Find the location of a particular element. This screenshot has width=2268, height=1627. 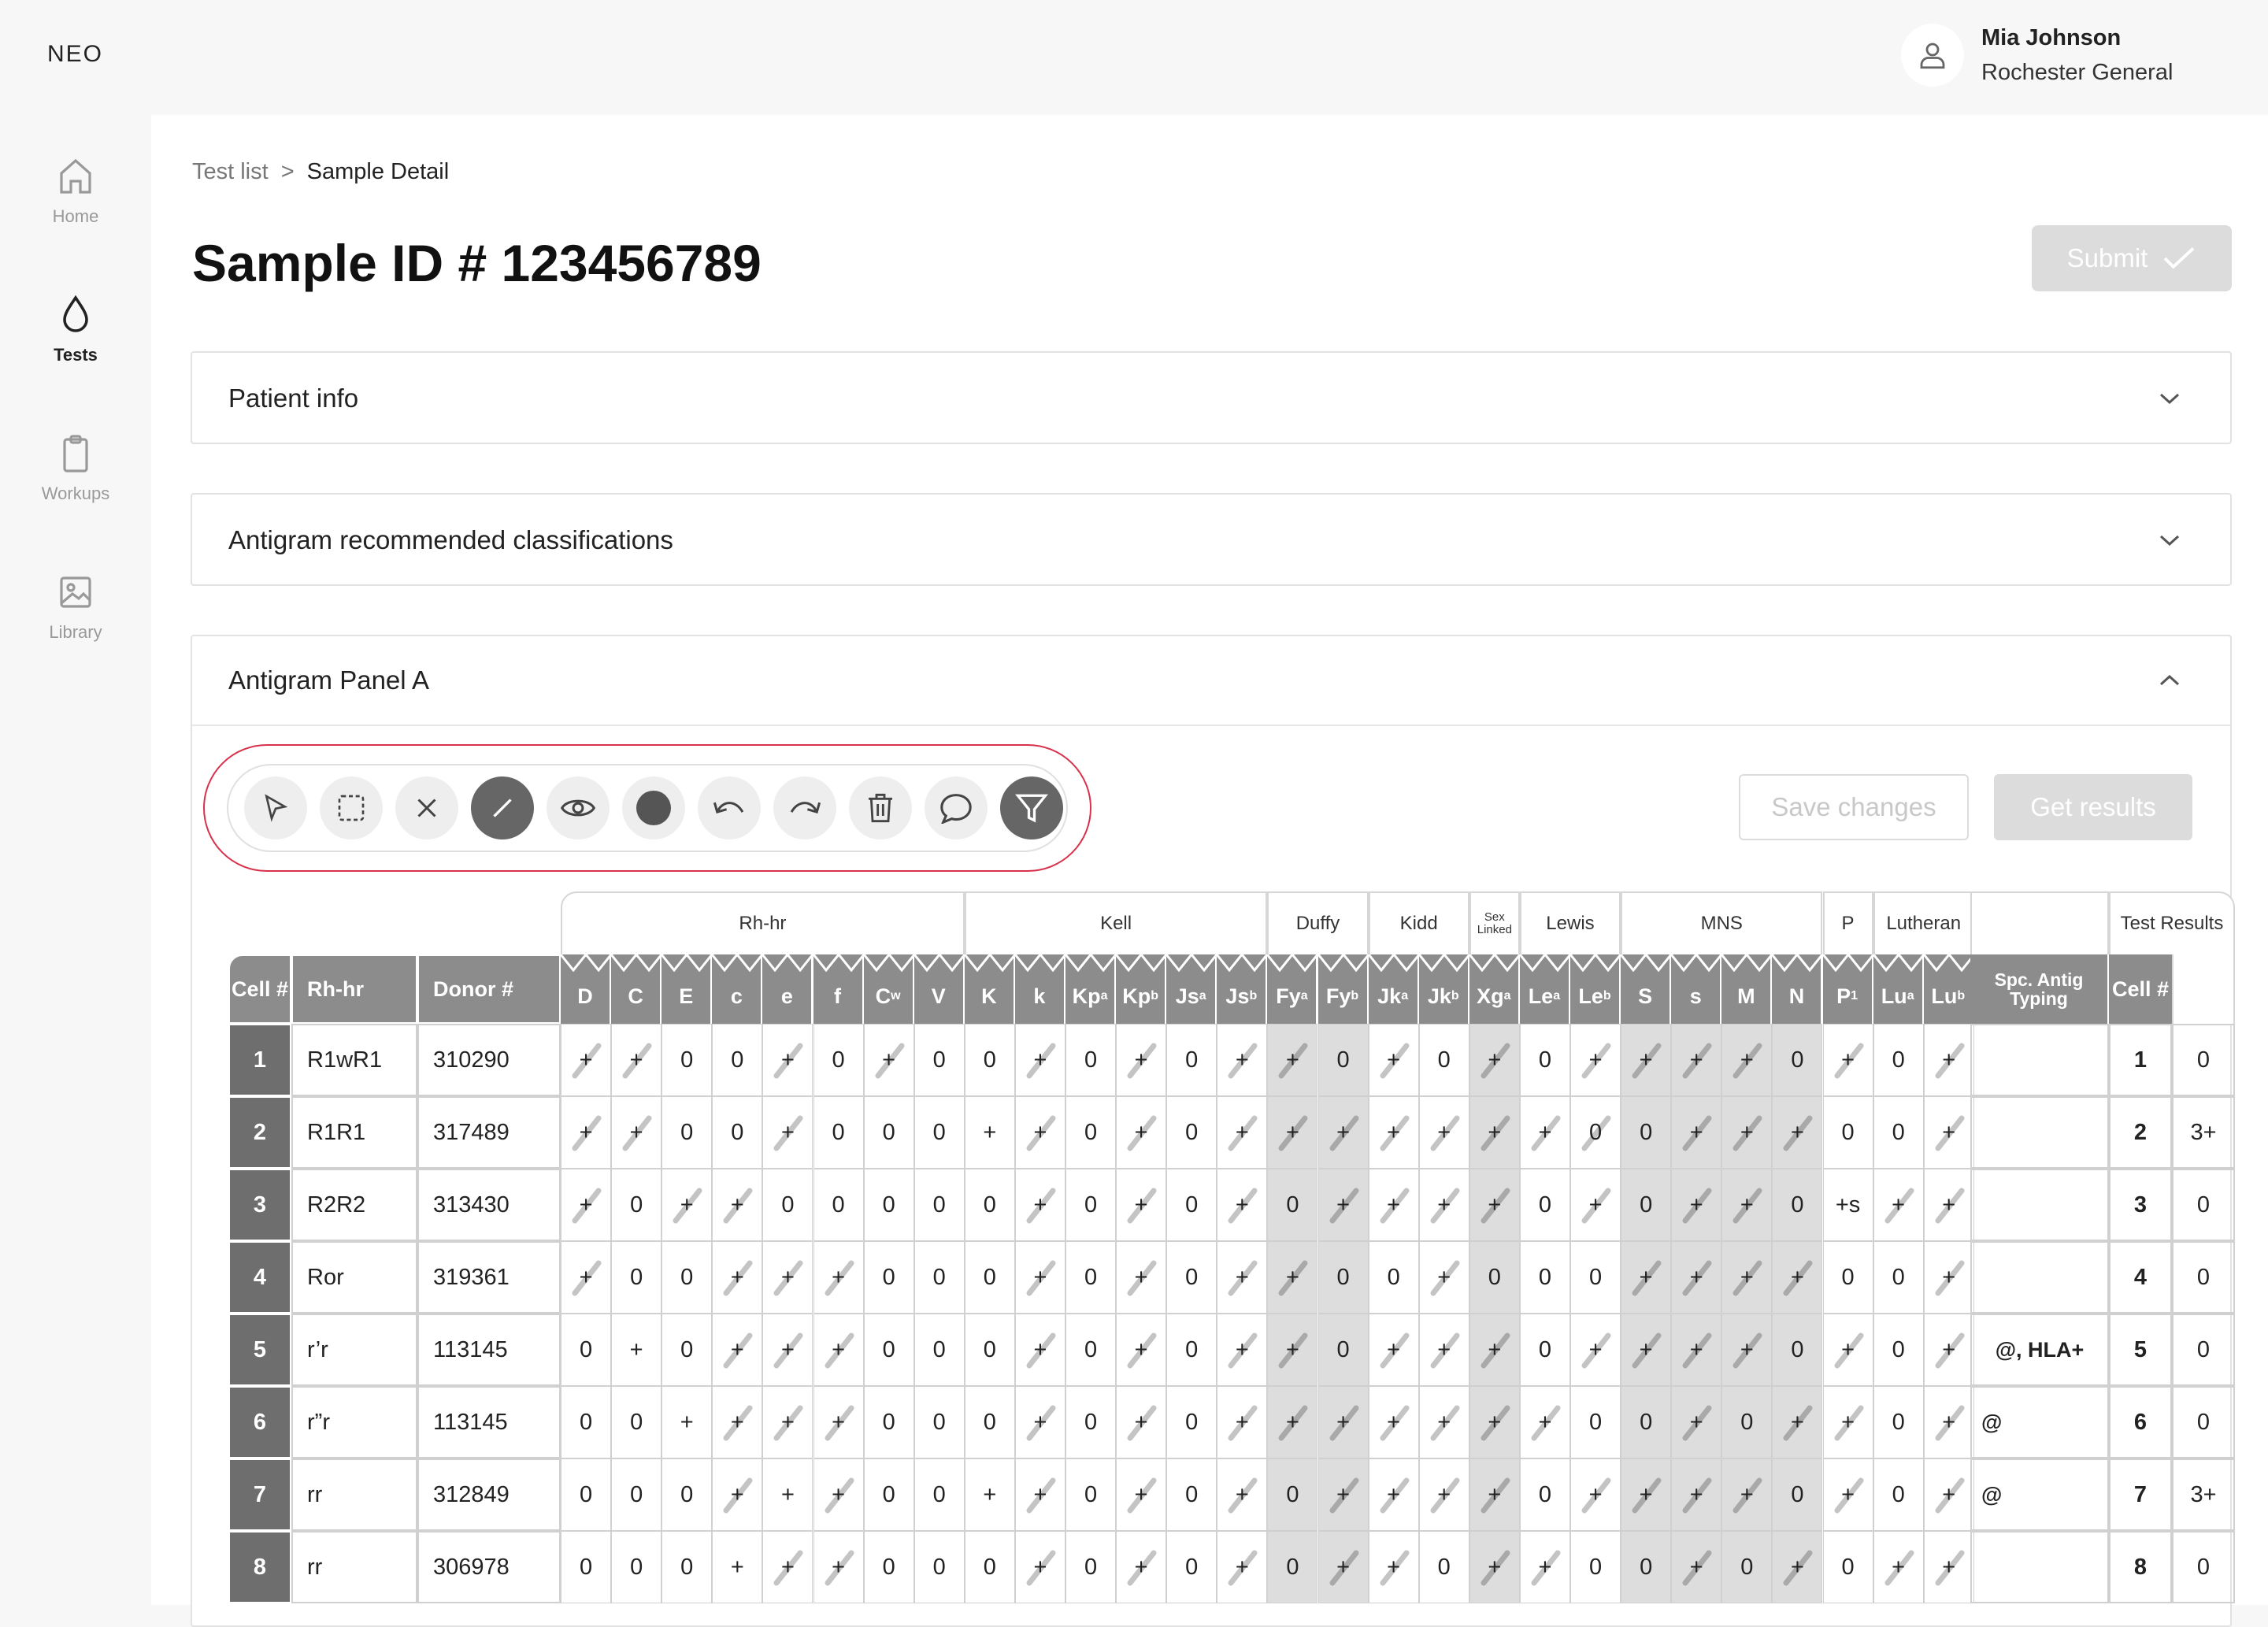

cell-number: 6 is located at coordinates (259, 1422).